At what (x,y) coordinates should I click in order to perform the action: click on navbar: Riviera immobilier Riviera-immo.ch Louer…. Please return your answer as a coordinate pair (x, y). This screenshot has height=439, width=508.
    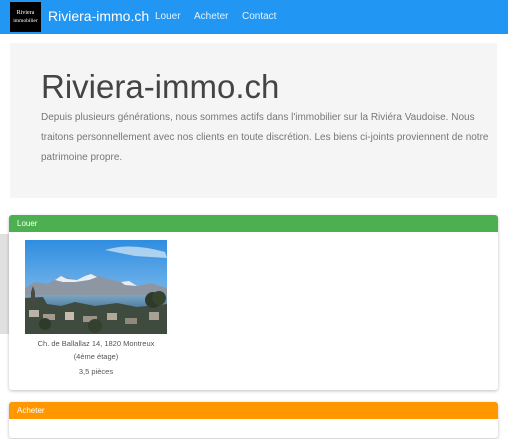
    Looking at the image, I should click on (254, 17).